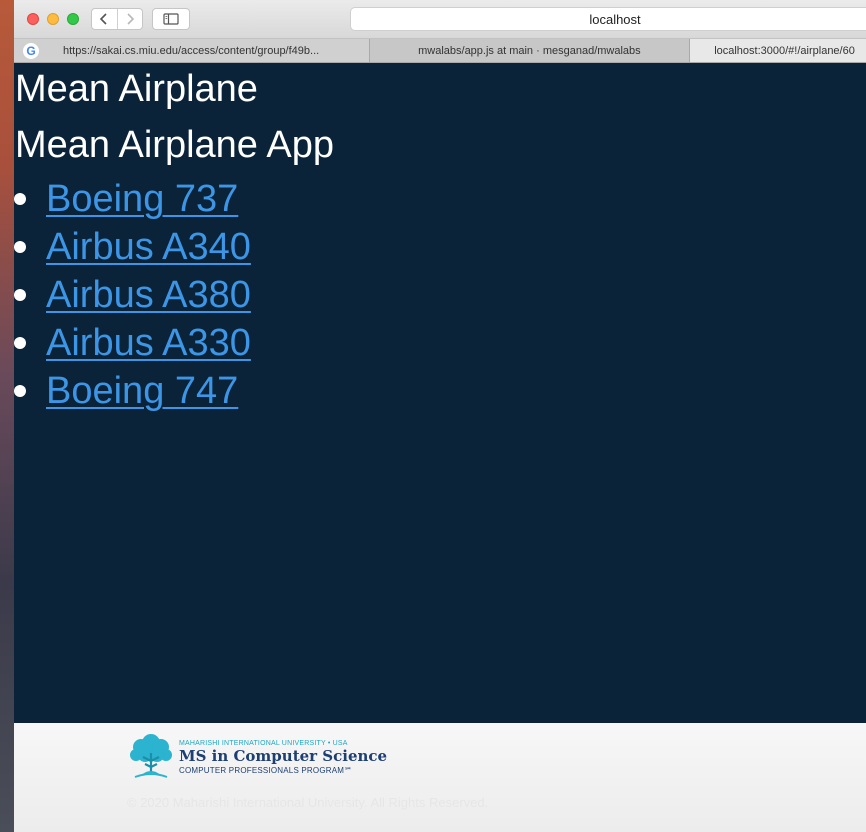 This screenshot has width=866, height=832. I want to click on list-item: Airbus A330, so click(132, 343).